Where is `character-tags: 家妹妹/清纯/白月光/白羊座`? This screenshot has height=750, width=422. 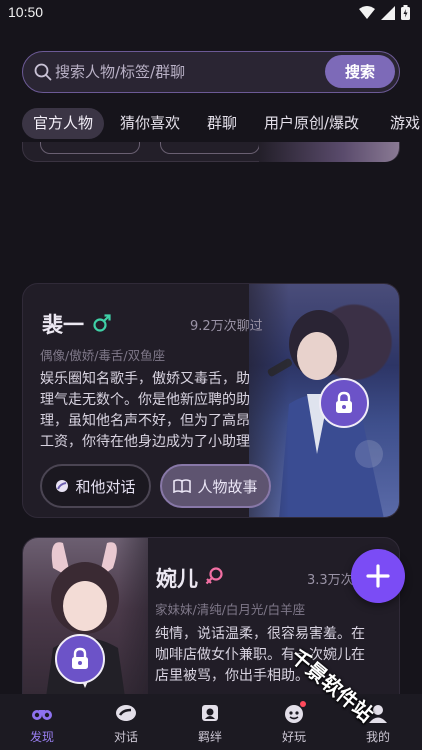 character-tags: 家妹妹/清纯/白月光/白羊座 is located at coordinates (230, 609).